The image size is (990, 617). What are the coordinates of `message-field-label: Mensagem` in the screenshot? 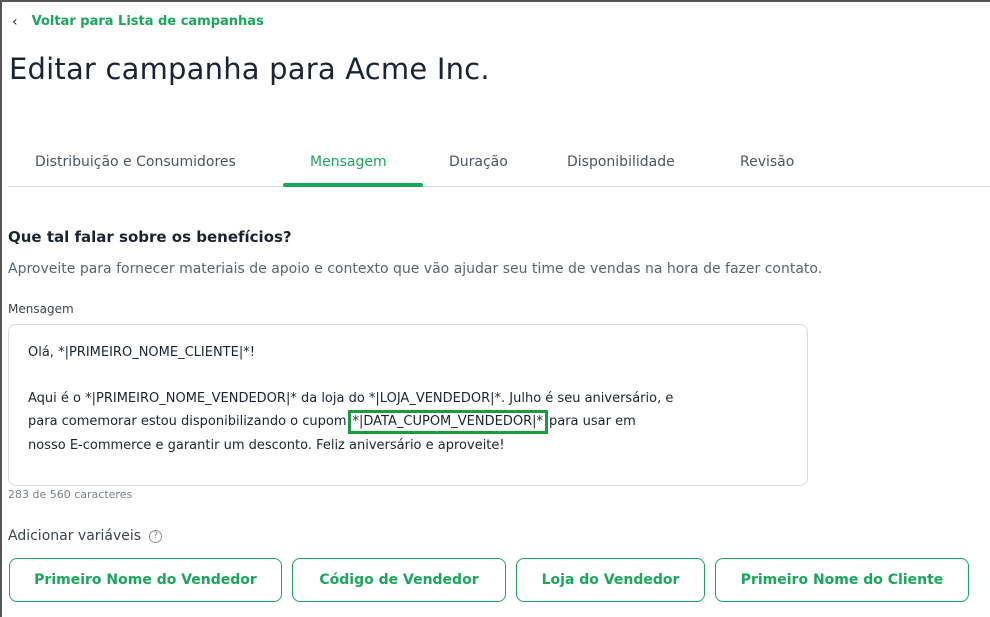 It's located at (41, 309).